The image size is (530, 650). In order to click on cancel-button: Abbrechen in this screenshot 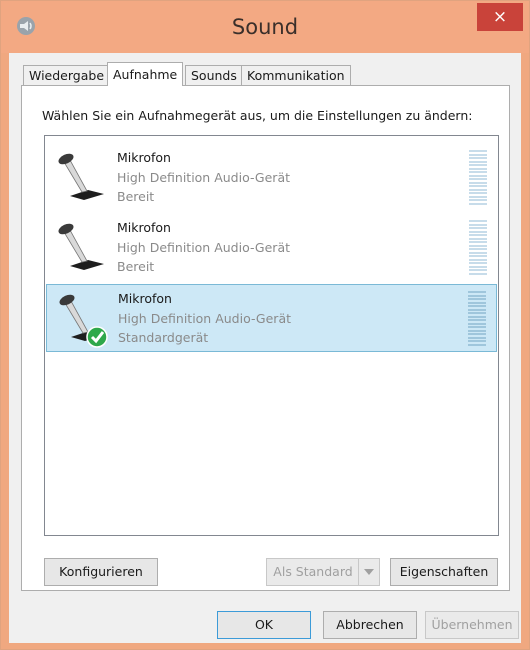, I will do `click(370, 625)`.